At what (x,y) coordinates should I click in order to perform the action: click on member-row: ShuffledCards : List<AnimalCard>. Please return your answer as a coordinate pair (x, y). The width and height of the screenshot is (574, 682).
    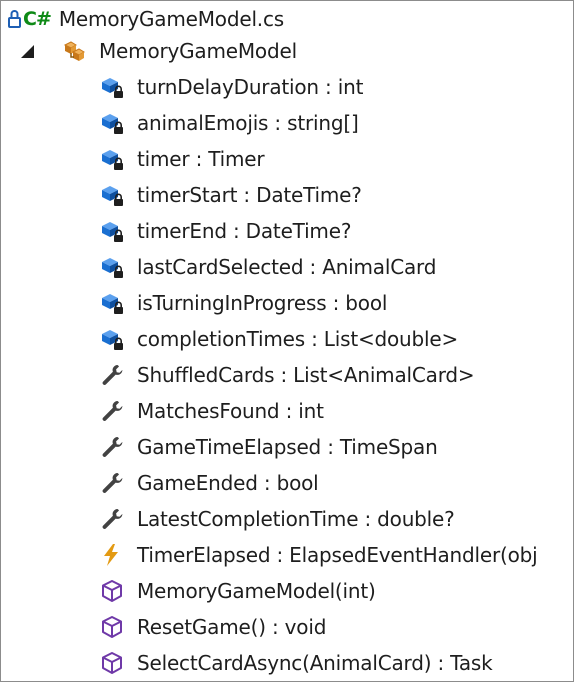
    Looking at the image, I should click on (287, 375).